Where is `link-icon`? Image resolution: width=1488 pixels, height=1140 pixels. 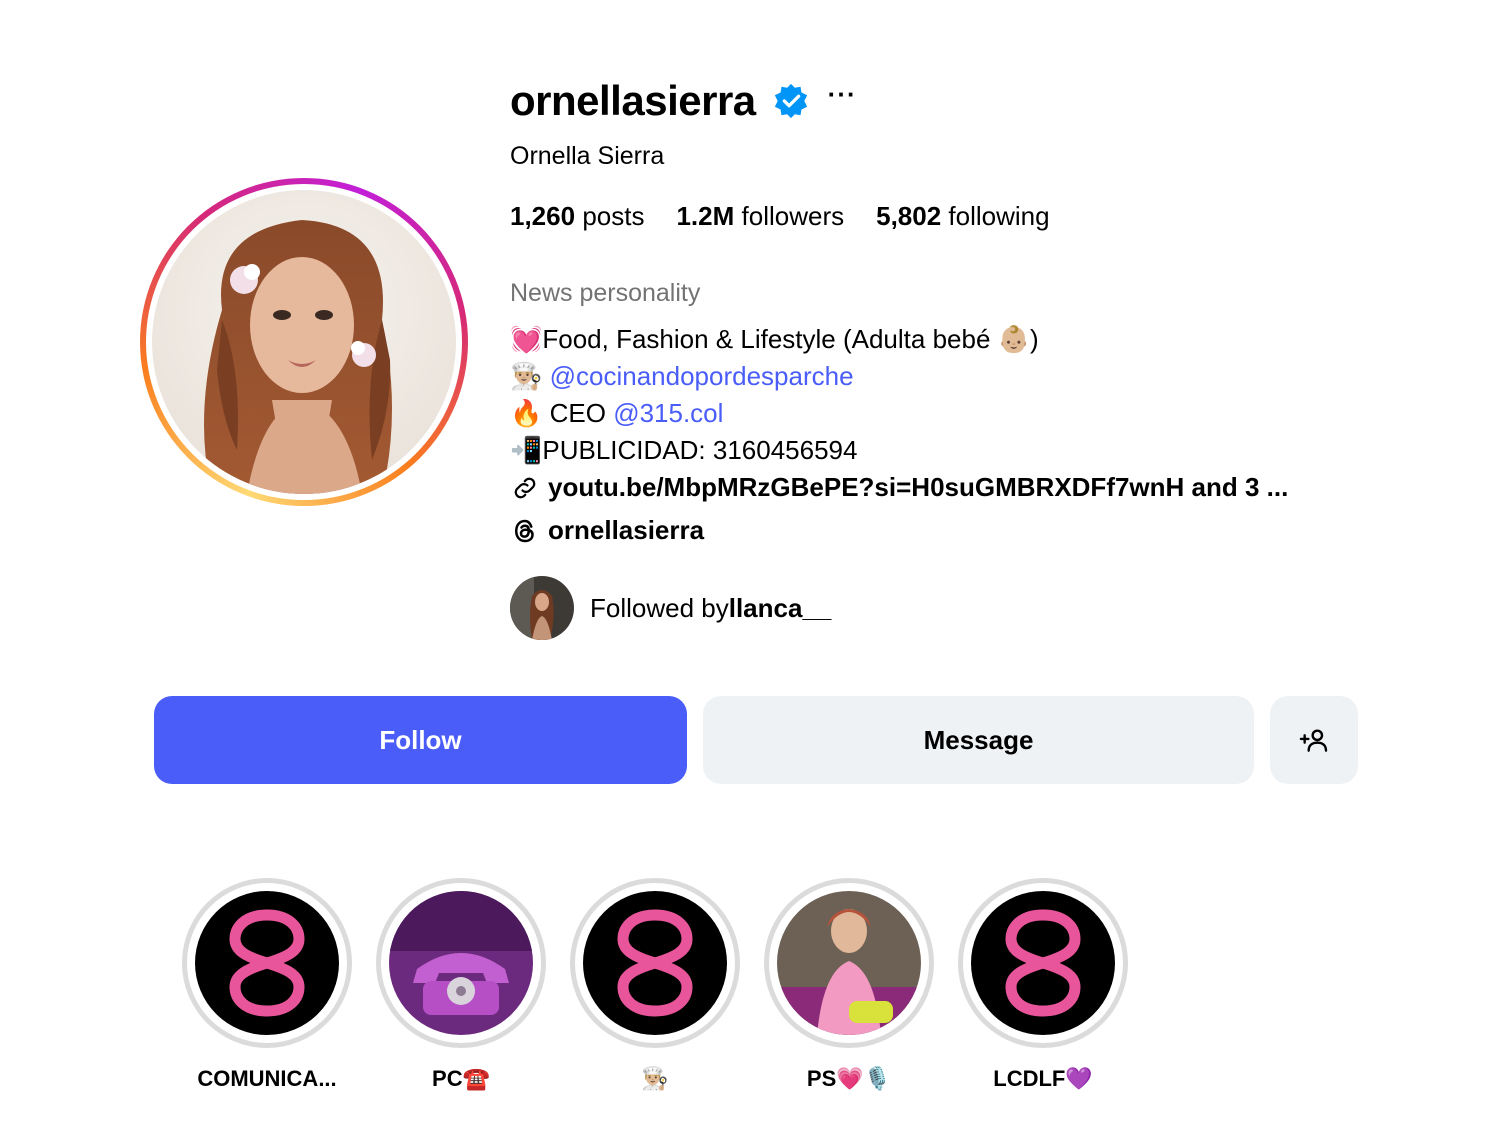
link-icon is located at coordinates (525, 487).